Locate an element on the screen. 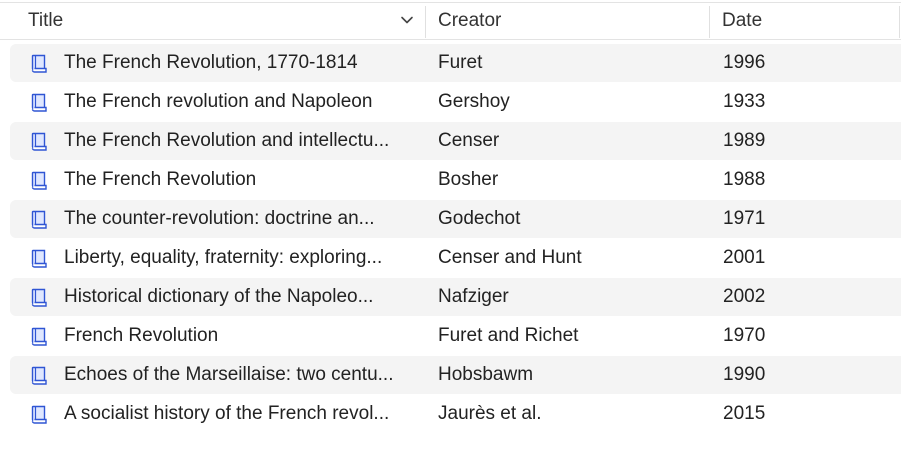 This screenshot has height=466, width=901. table-row: The French Revolution Bosher 1988 is located at coordinates (455, 180).